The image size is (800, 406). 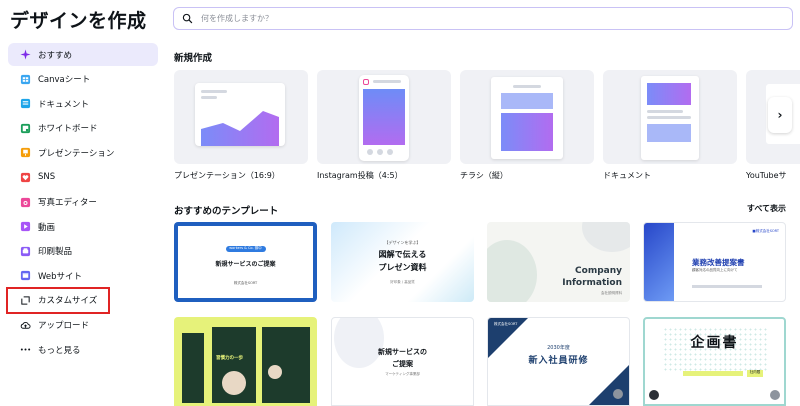 What do you see at coordinates (360, 175) in the screenshot?
I see `type-label-instagram: Instagram投稿（4:5）` at bounding box center [360, 175].